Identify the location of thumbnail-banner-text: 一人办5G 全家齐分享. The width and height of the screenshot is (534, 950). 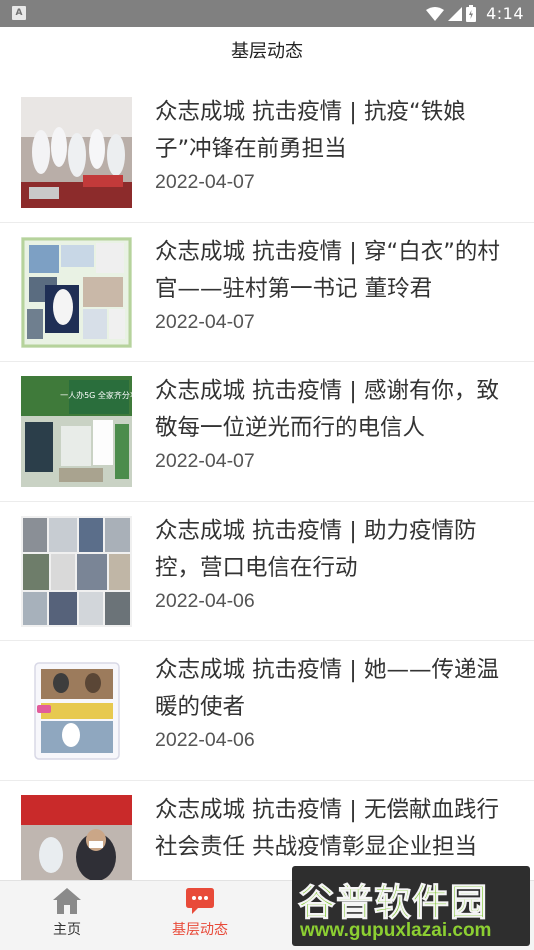
(96, 395).